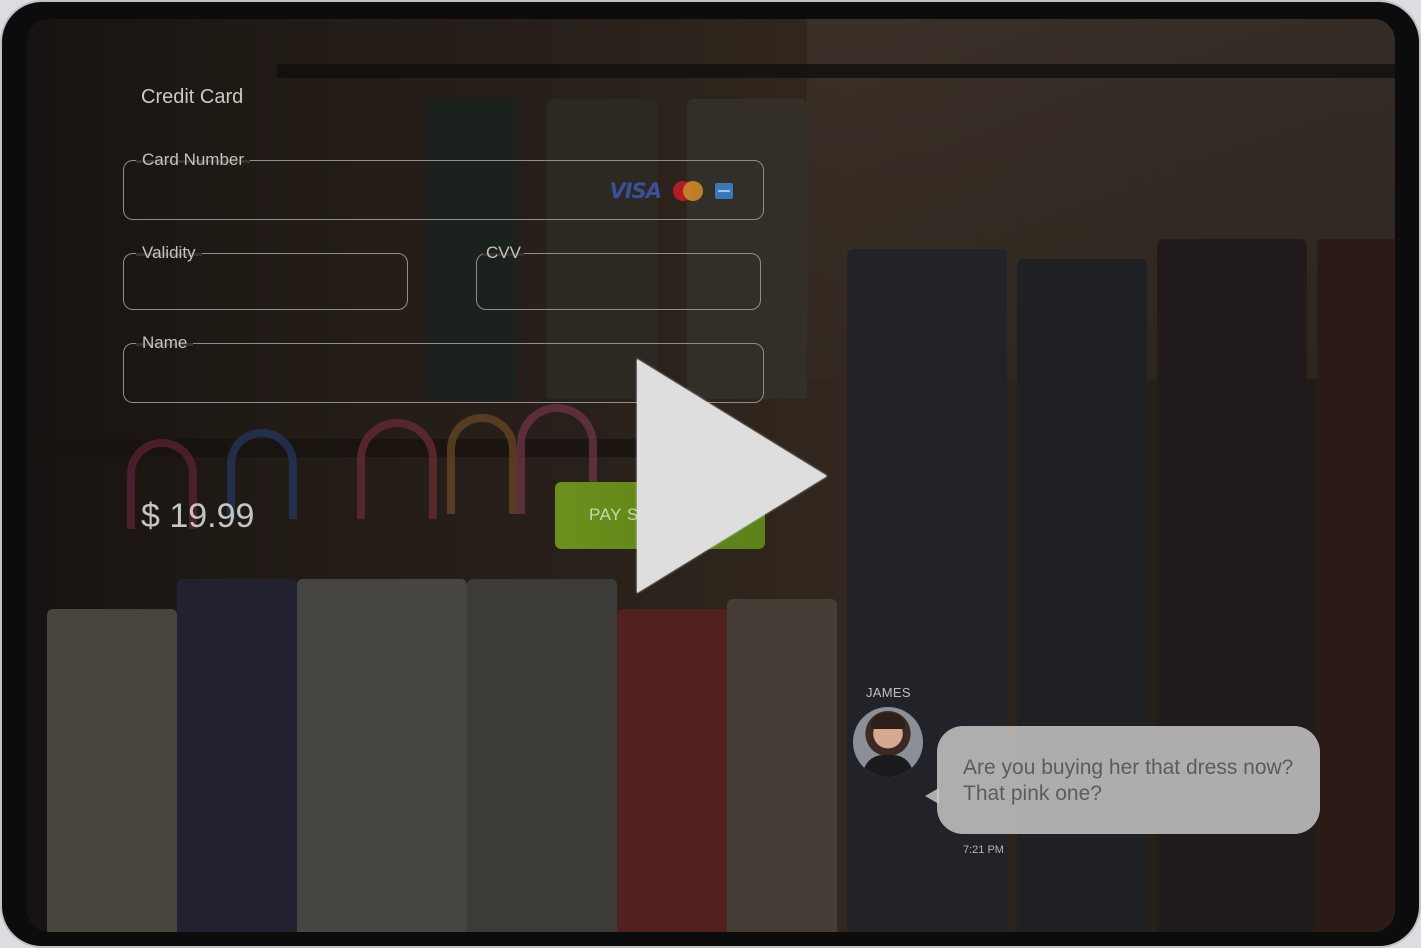 This screenshot has width=1421, height=948. What do you see at coordinates (983, 850) in the screenshot?
I see `chat-timestamp: 7:21 PM` at bounding box center [983, 850].